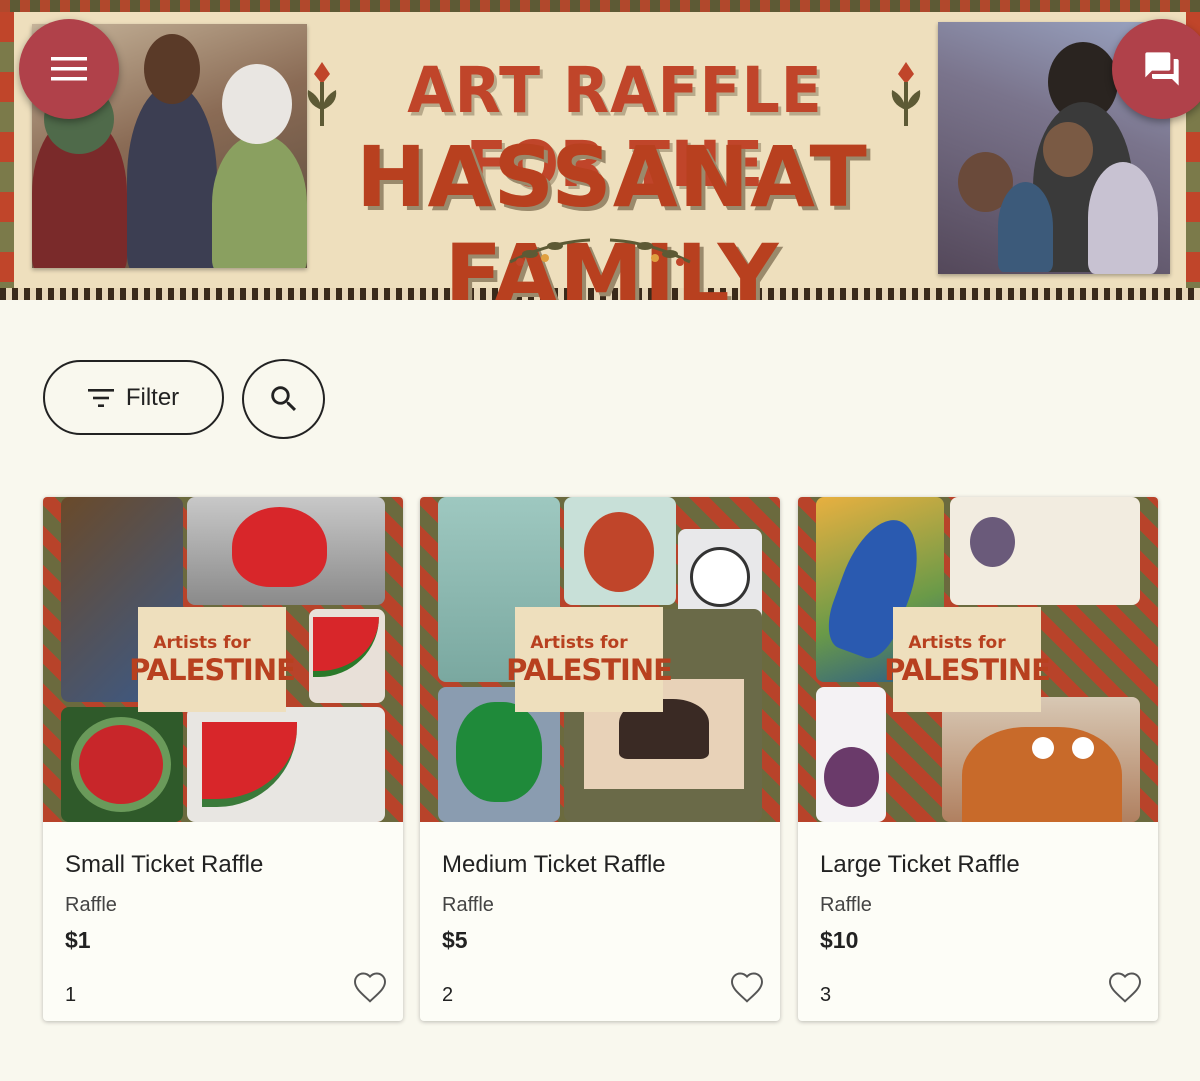 This screenshot has height=1081, width=1200. I want to click on product-number: 3, so click(826, 995).